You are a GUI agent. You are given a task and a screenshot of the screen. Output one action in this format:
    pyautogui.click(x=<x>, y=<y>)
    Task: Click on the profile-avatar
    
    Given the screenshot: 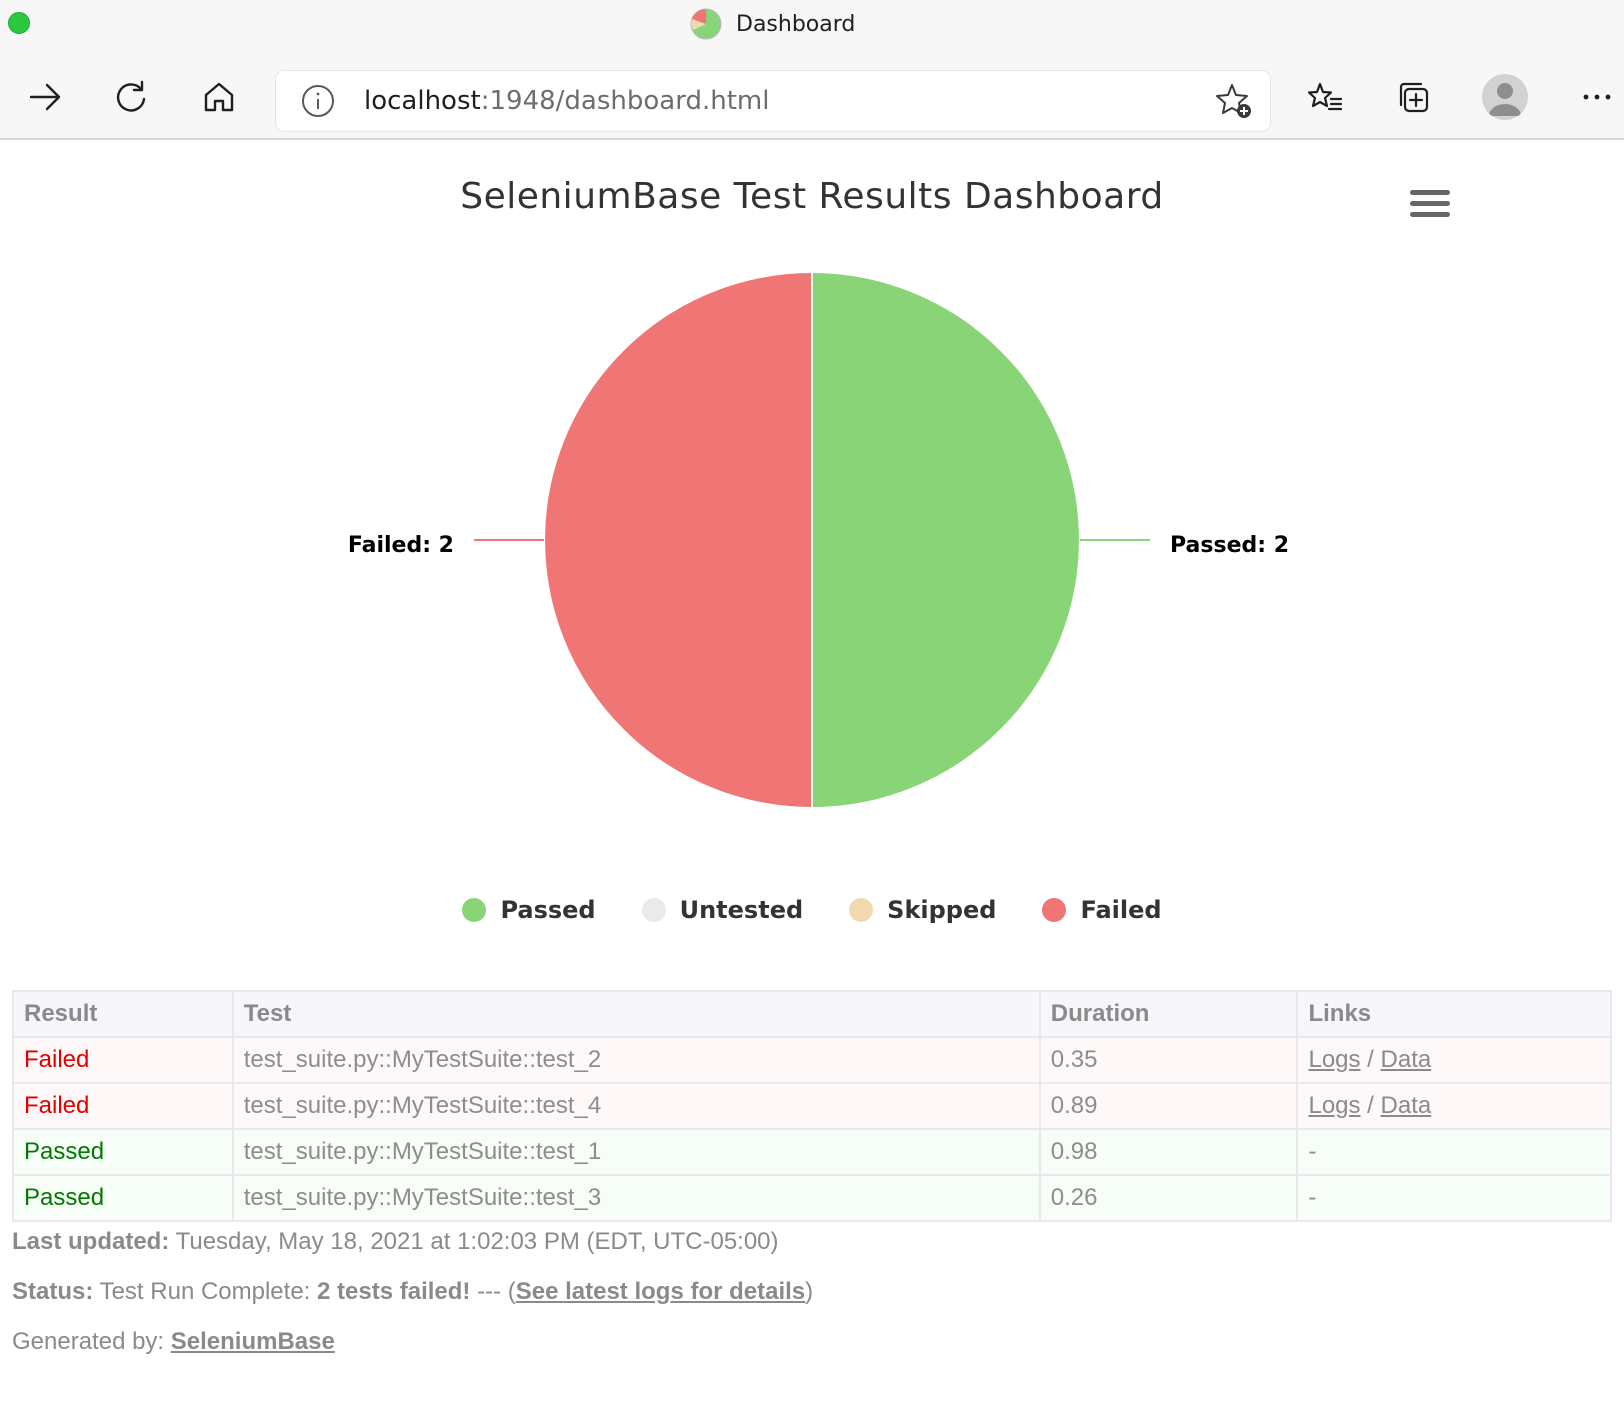 What is the action you would take?
    pyautogui.click(x=1505, y=97)
    